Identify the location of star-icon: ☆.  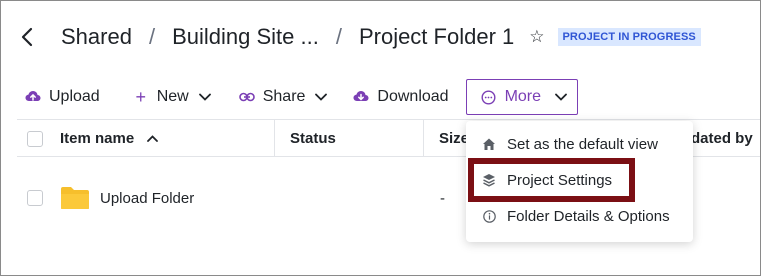
(536, 37).